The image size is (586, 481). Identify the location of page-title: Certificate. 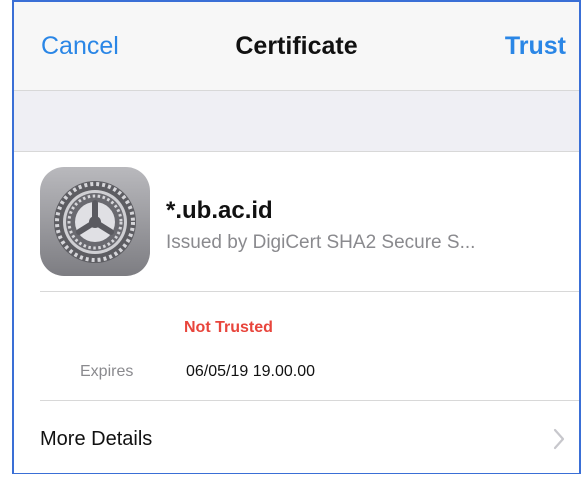
(296, 46).